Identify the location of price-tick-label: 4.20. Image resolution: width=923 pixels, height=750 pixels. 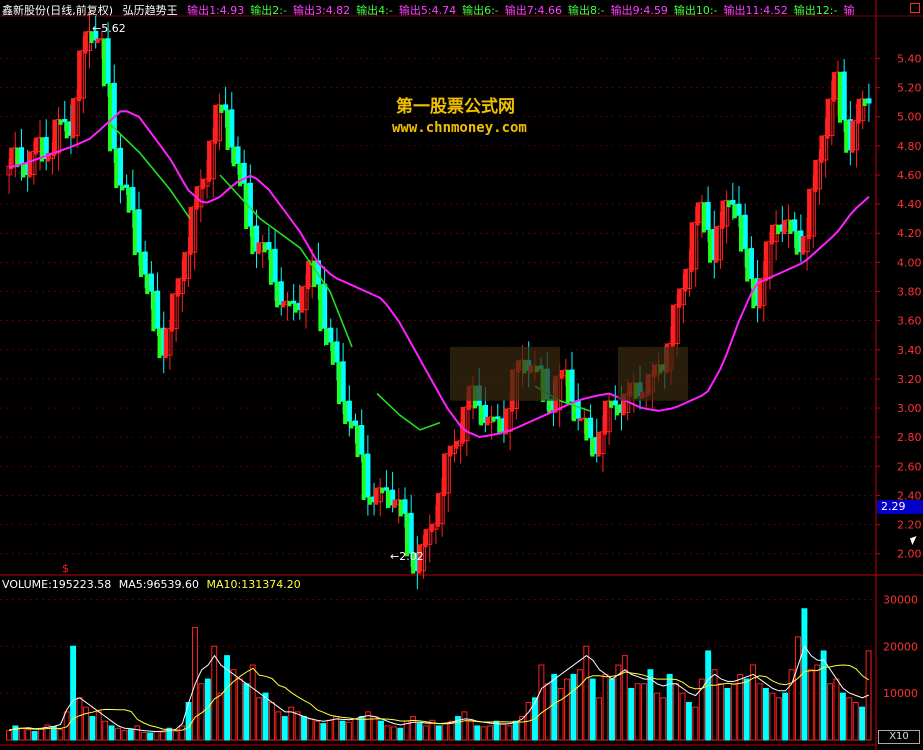
(909, 233).